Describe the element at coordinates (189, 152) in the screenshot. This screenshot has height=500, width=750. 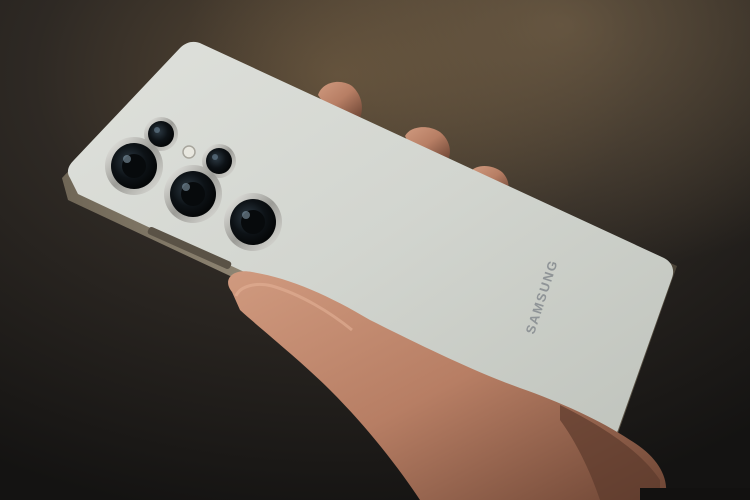
I see `flash-icon` at that location.